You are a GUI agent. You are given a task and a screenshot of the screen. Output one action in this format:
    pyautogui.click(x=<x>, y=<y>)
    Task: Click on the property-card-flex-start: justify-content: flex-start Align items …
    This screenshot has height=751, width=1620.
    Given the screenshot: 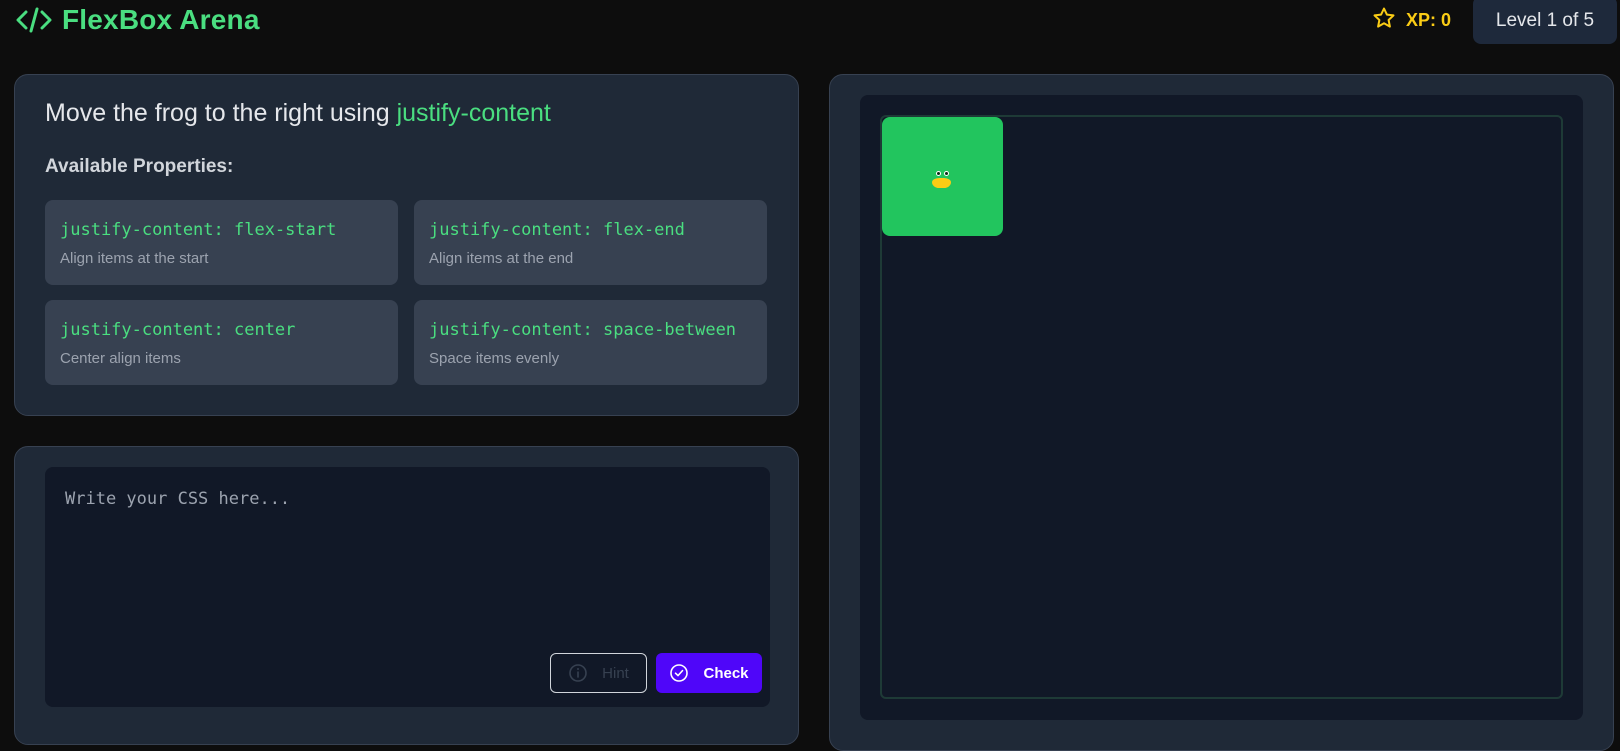 What is the action you would take?
    pyautogui.click(x=221, y=242)
    